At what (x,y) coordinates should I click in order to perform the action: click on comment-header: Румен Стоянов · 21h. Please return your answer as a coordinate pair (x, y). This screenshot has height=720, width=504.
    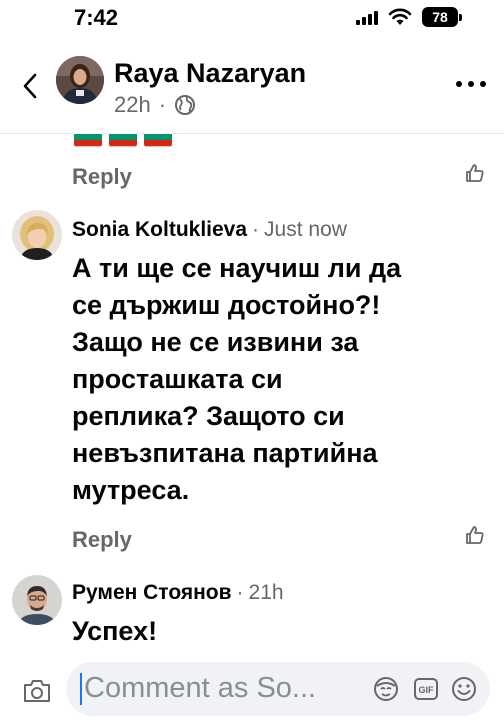
    Looking at the image, I should click on (178, 593).